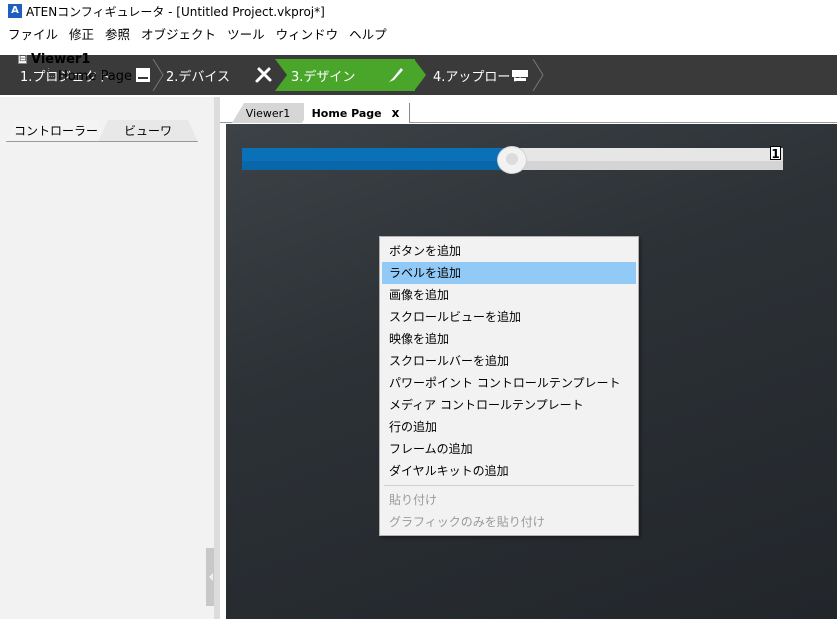 This screenshot has width=837, height=619. Describe the element at coordinates (396, 113) in the screenshot. I see `close-icon: x` at that location.